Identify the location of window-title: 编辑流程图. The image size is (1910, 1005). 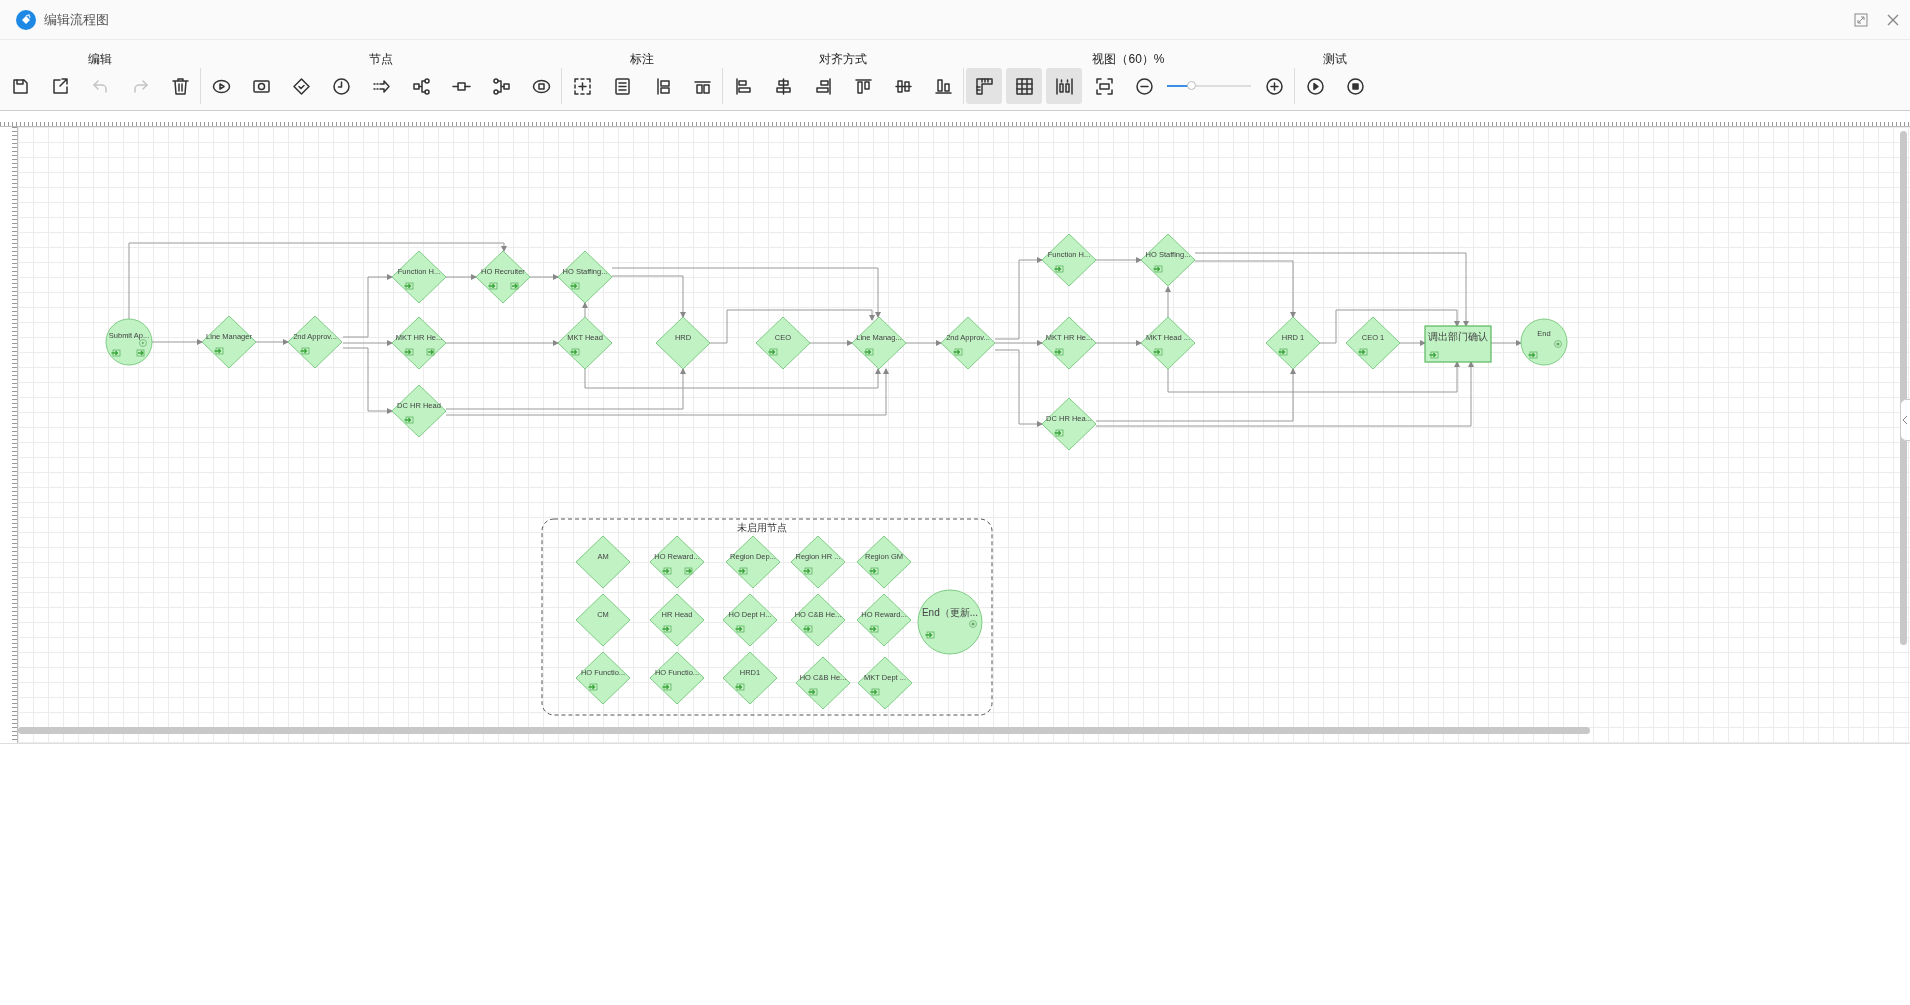
(76, 19).